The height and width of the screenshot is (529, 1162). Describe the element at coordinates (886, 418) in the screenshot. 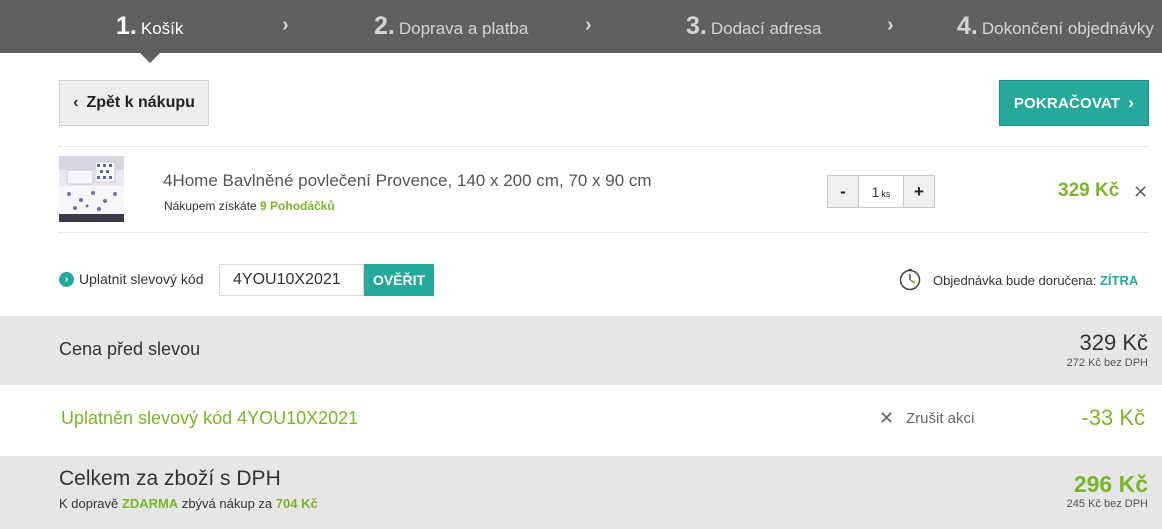

I see `cancel-icon: ✕` at that location.